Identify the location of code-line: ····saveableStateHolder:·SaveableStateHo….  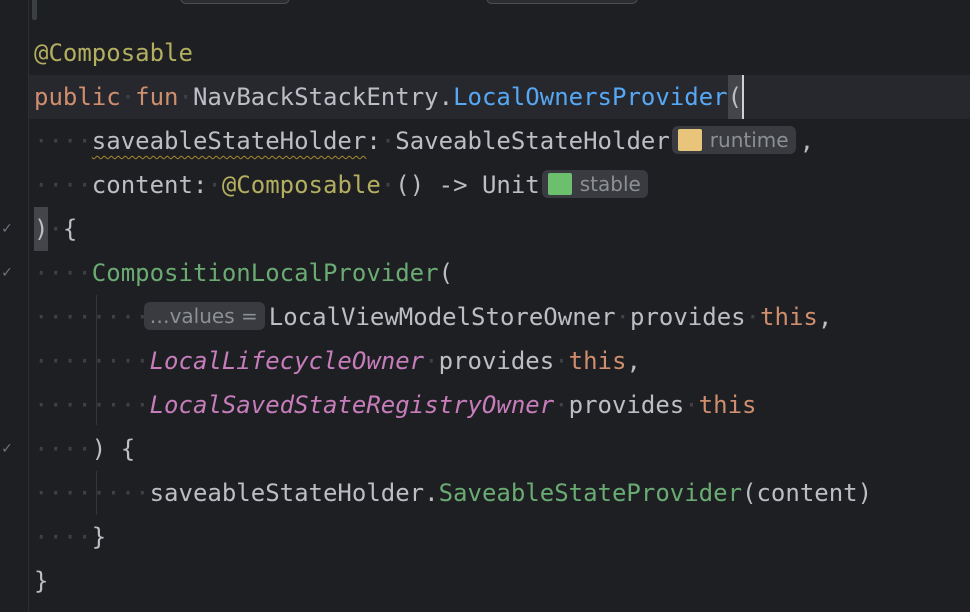
(424, 141).